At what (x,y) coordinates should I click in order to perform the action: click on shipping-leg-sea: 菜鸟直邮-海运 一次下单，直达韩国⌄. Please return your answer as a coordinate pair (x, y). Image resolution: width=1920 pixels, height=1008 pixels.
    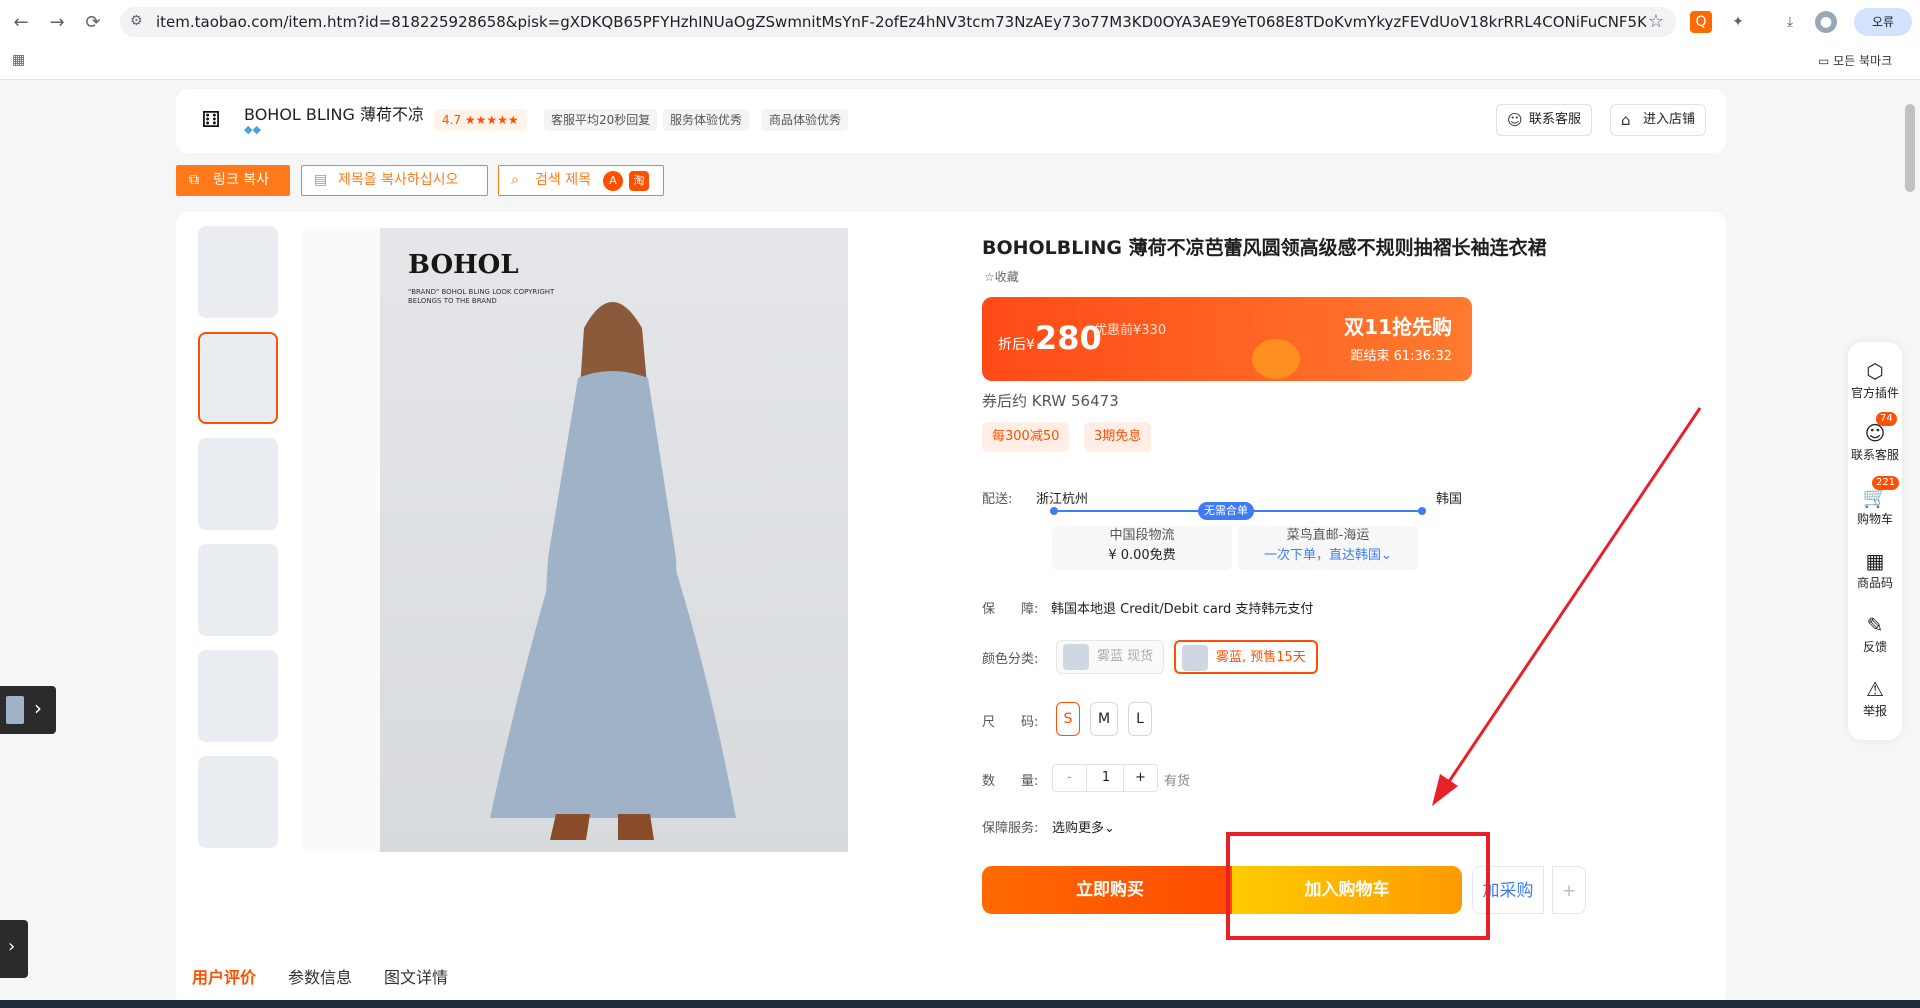
    Looking at the image, I should click on (1328, 548).